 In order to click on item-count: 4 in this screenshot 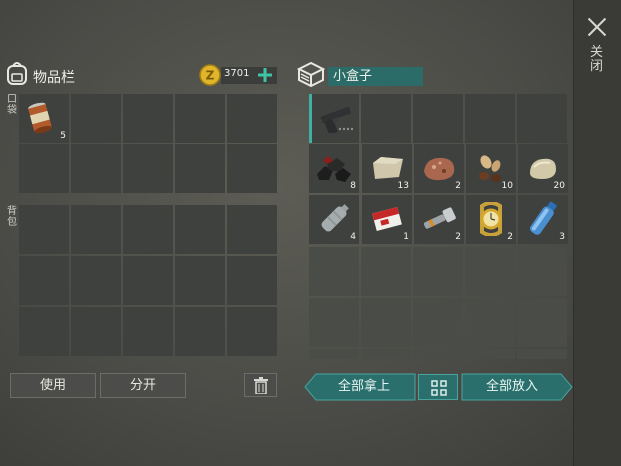, I will do `click(353, 237)`.